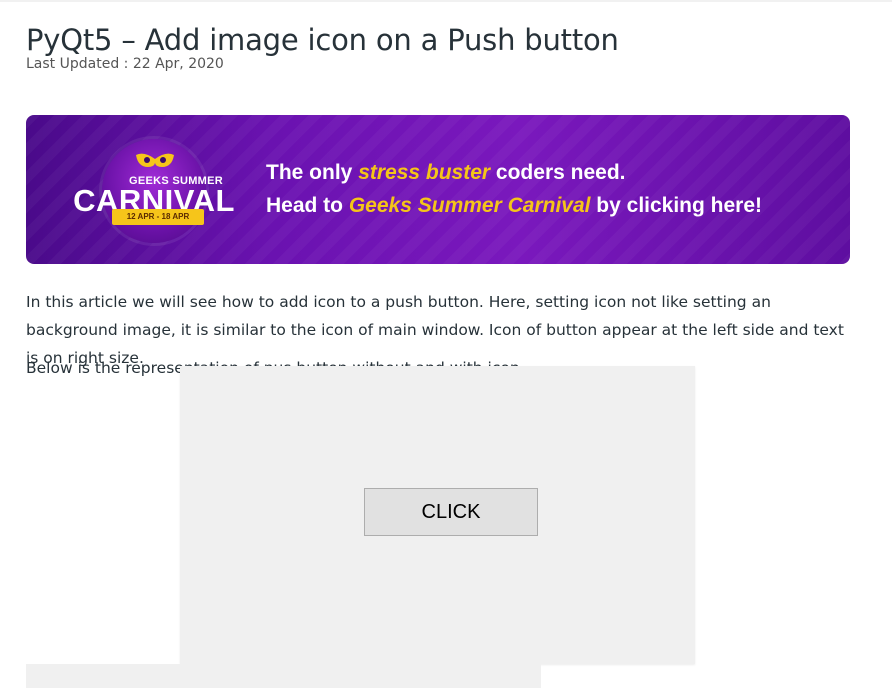 This screenshot has height=688, width=892. I want to click on banner-highlight-1: stress buster, so click(424, 172).